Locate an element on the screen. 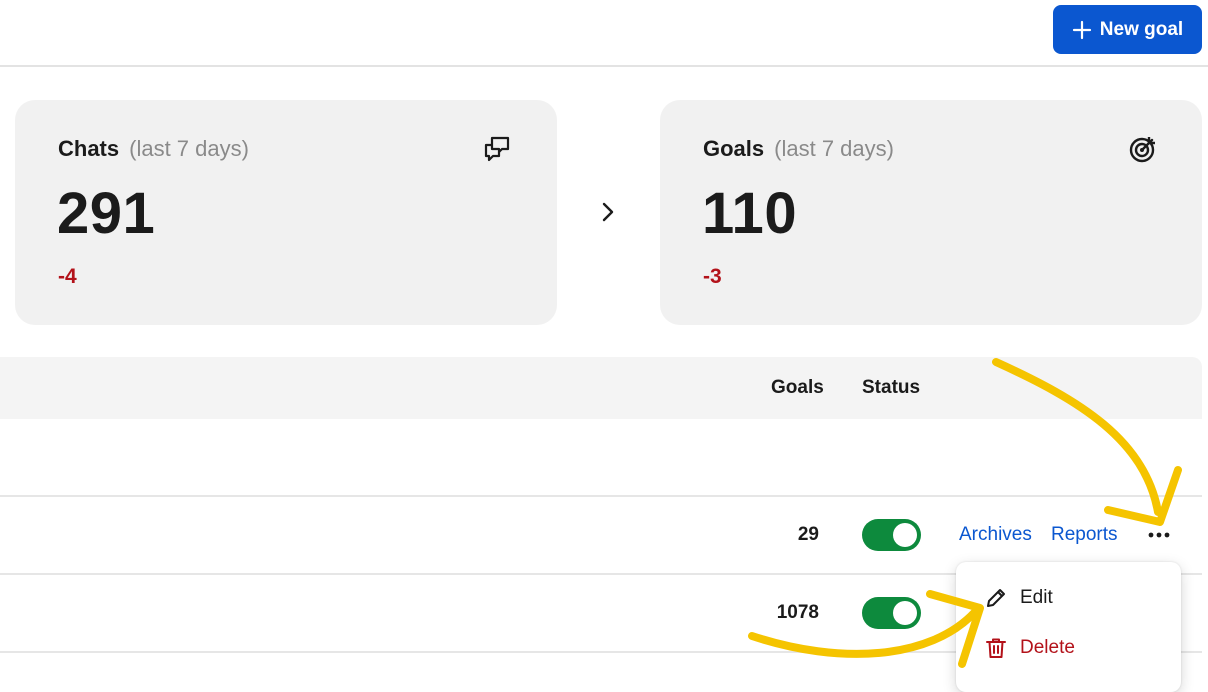 The height and width of the screenshot is (692, 1208). chats-delta: -4 is located at coordinates (67, 276).